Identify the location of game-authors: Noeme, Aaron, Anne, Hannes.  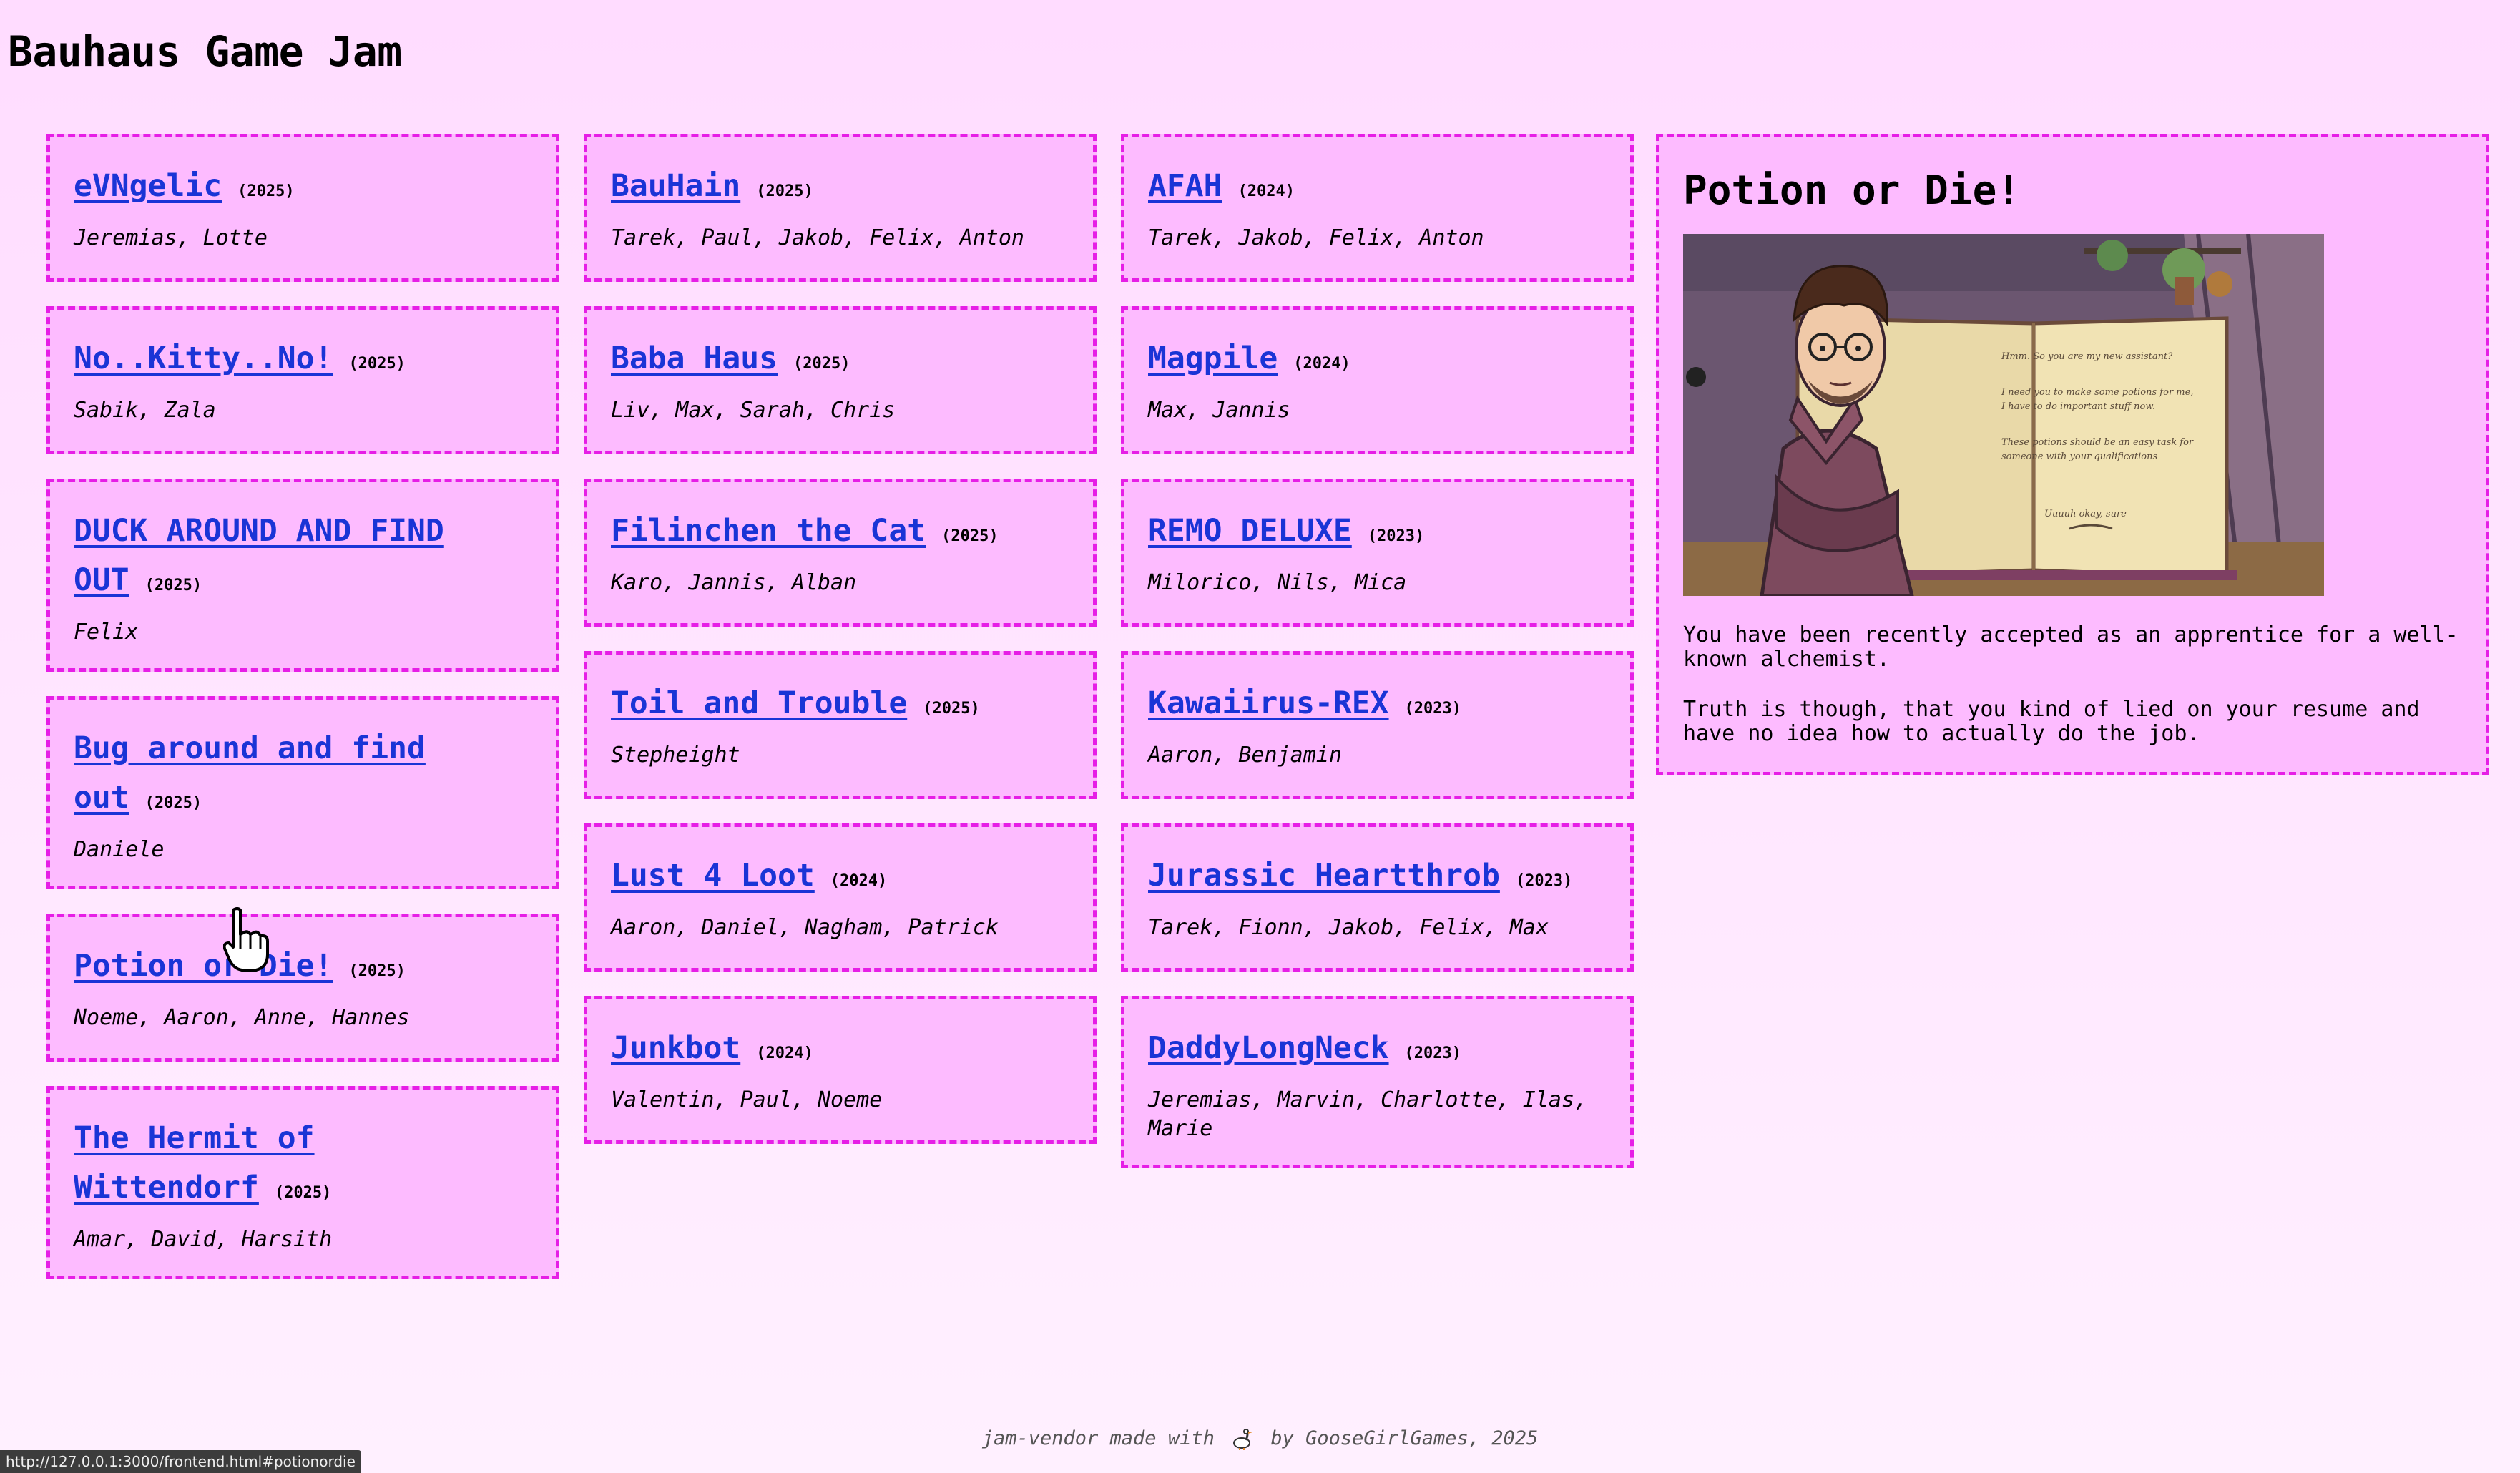
(242, 1017).